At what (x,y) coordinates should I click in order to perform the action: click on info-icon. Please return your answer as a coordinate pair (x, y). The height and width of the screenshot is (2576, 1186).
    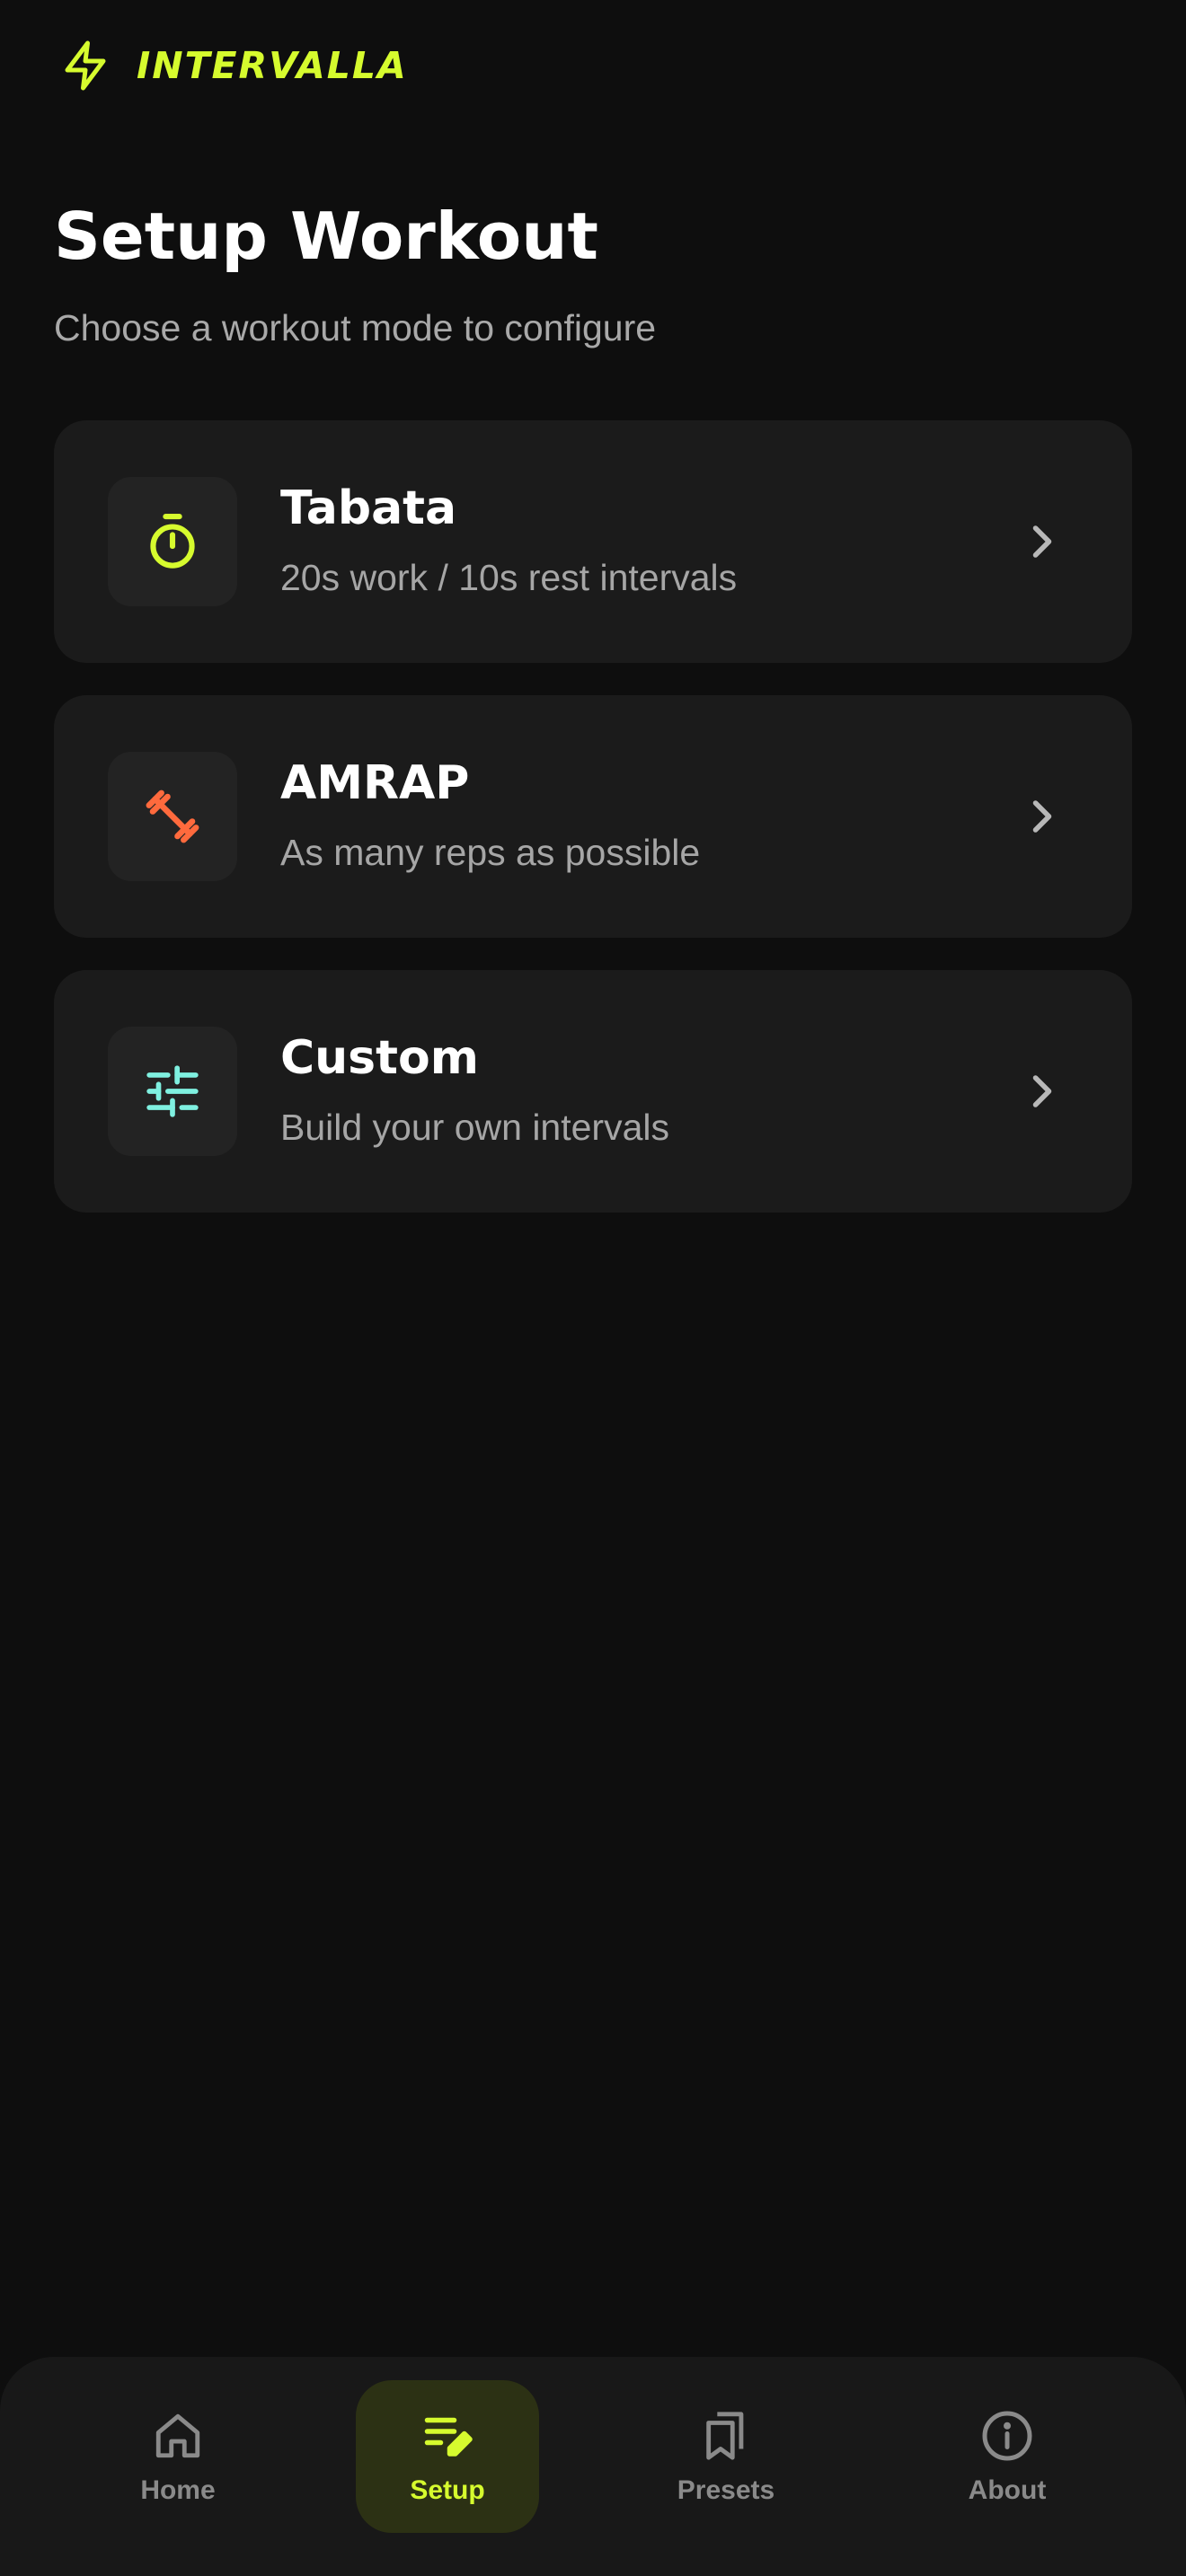
    Looking at the image, I should click on (1007, 2436).